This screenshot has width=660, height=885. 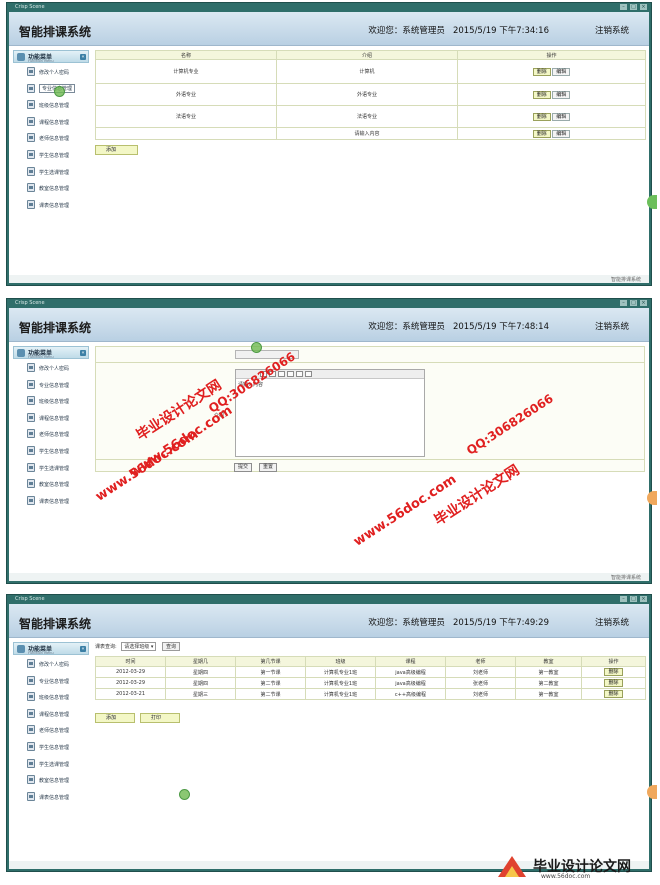 What do you see at coordinates (54, 501) in the screenshot?
I see `sidebar-item-label: 课表信息管理` at bounding box center [54, 501].